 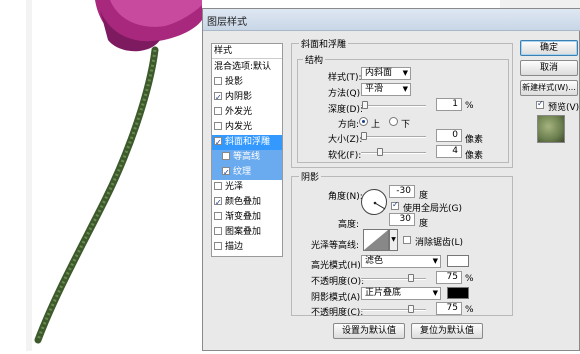 I want to click on gloss-contour-picker, so click(x=376, y=240).